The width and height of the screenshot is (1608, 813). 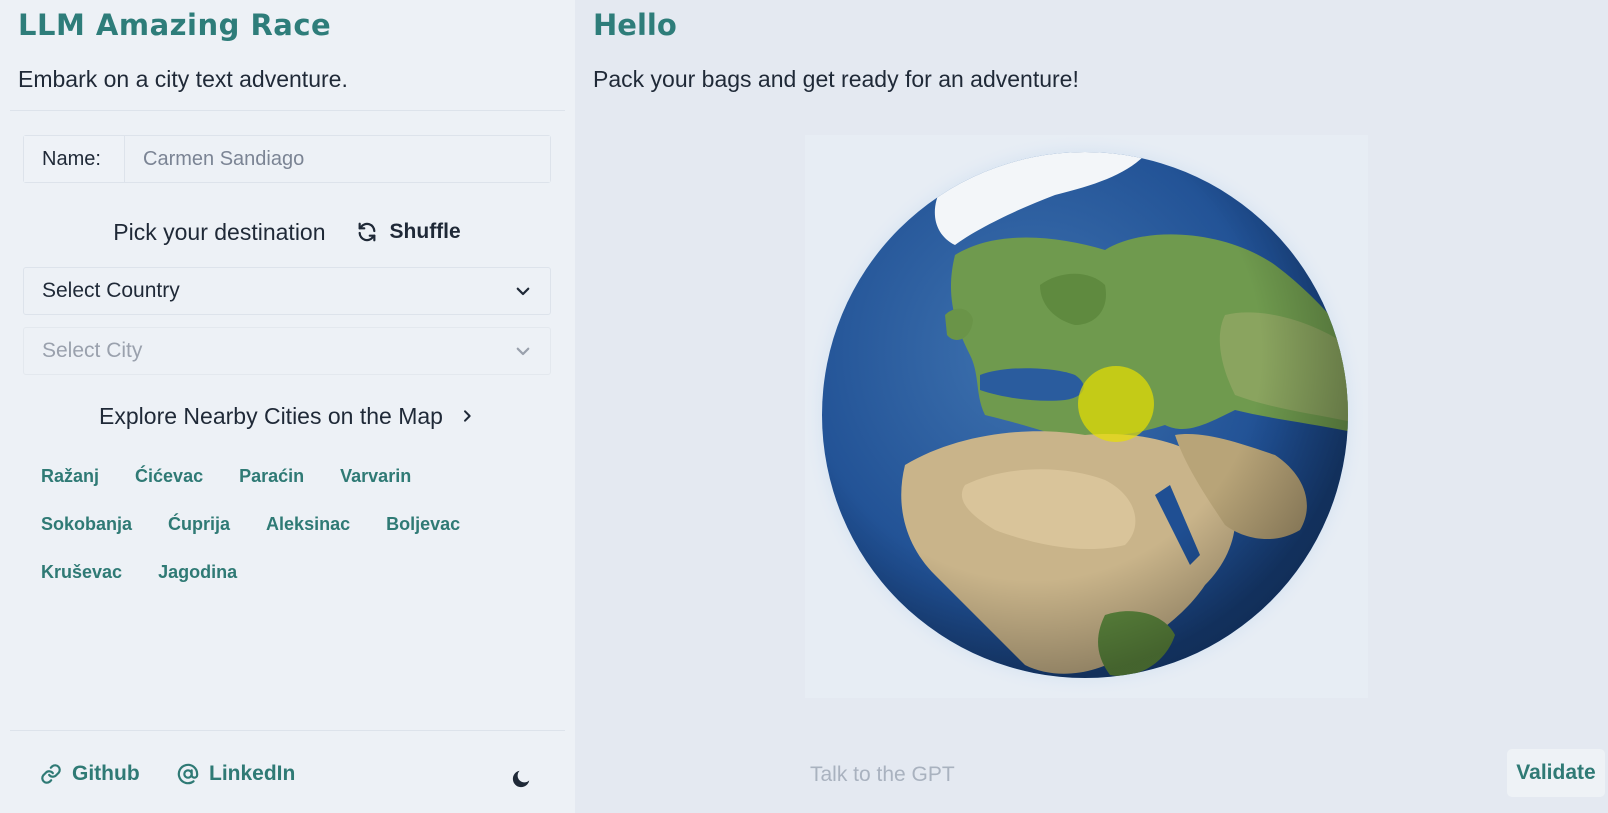 I want to click on app-title: LLM Amazing Race, so click(x=175, y=25).